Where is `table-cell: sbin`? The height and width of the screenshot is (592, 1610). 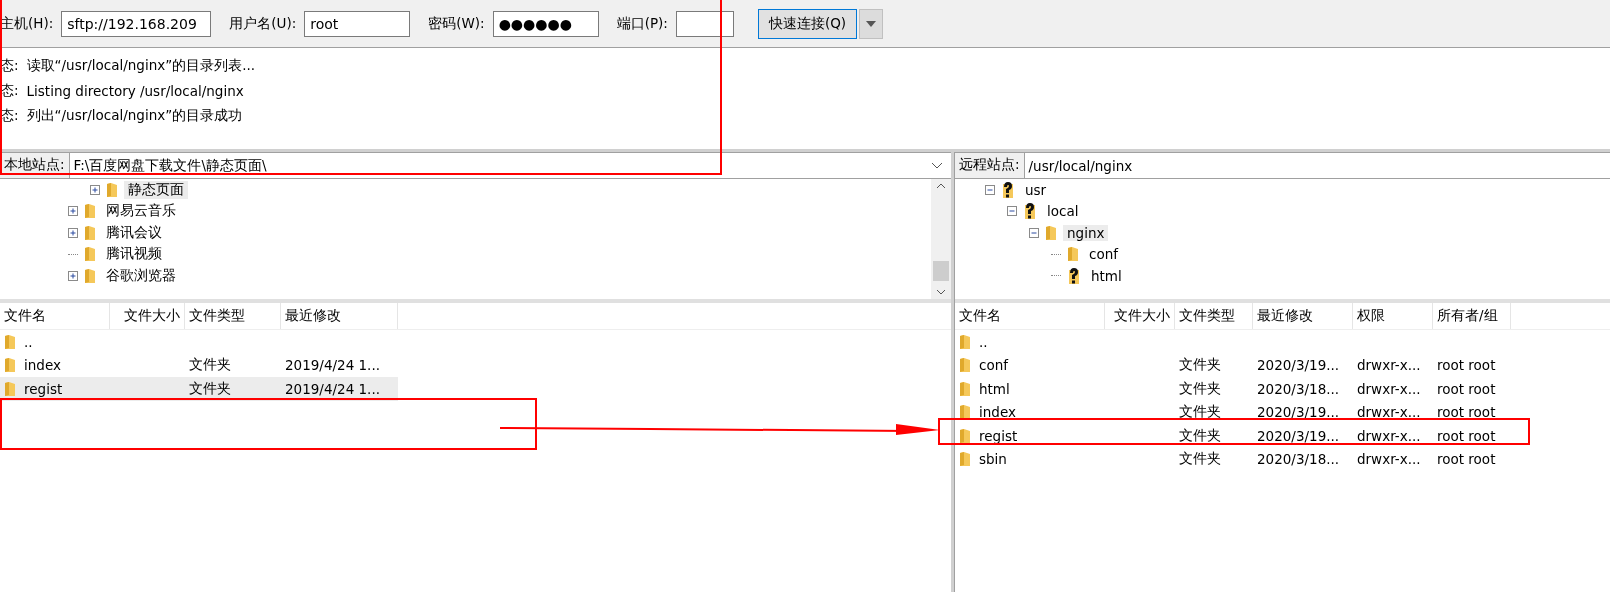 table-cell: sbin is located at coordinates (993, 459).